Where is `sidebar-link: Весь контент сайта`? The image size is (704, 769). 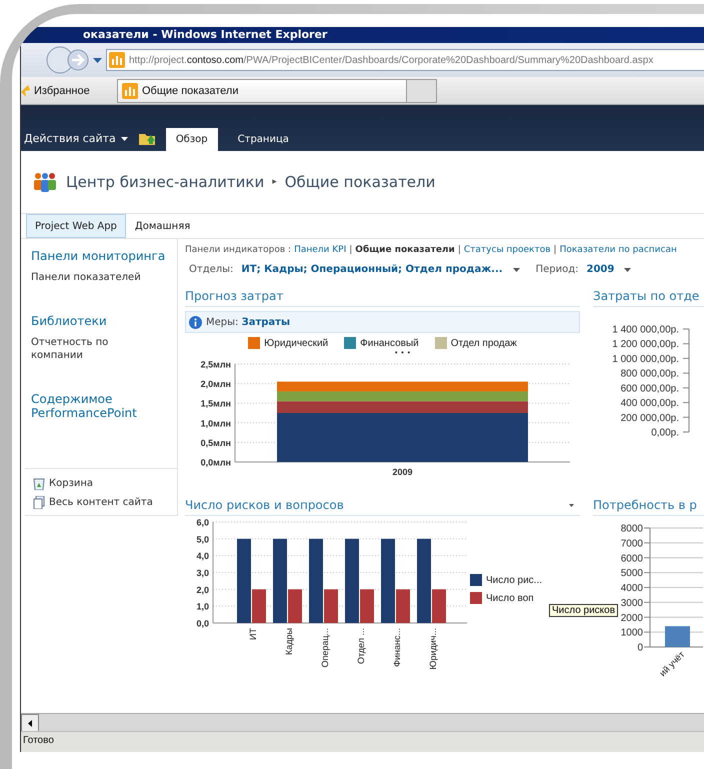
sidebar-link: Весь контент сайта is located at coordinates (105, 502).